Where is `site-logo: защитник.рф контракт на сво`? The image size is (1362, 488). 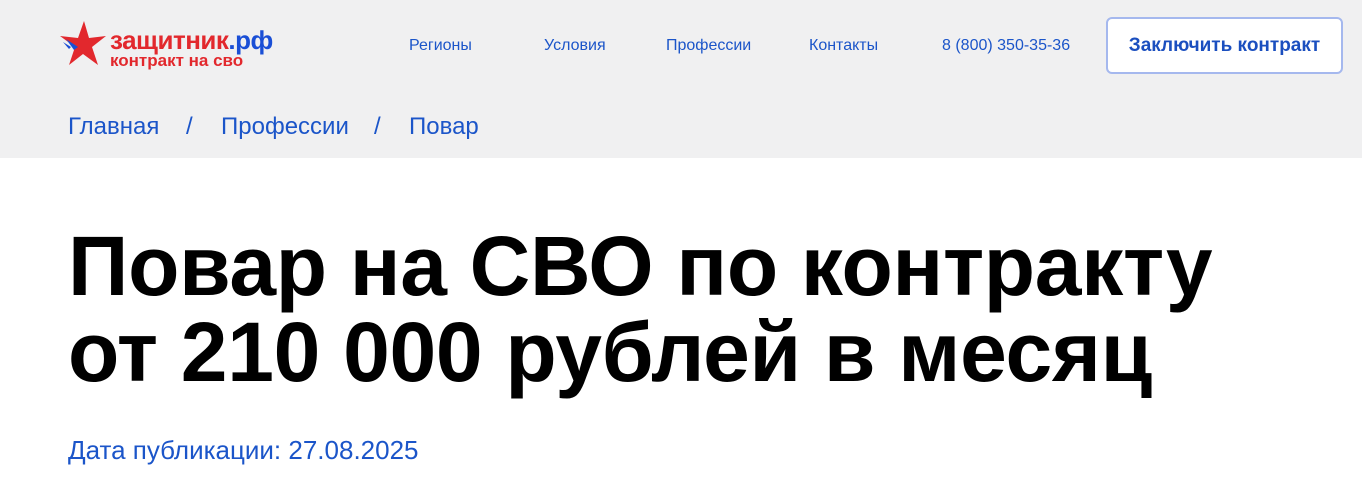
site-logo: защитник.рф контракт на сво is located at coordinates (188, 46).